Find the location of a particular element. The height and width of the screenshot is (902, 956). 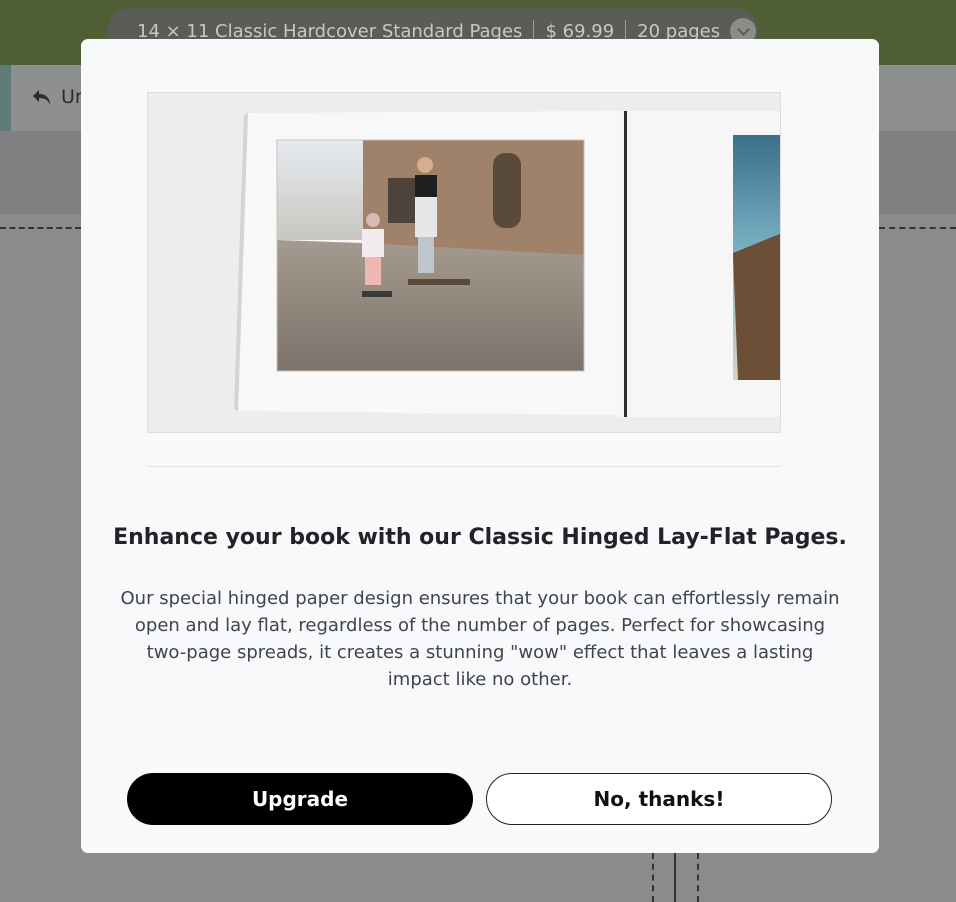

spine-line is located at coordinates (675, 877).